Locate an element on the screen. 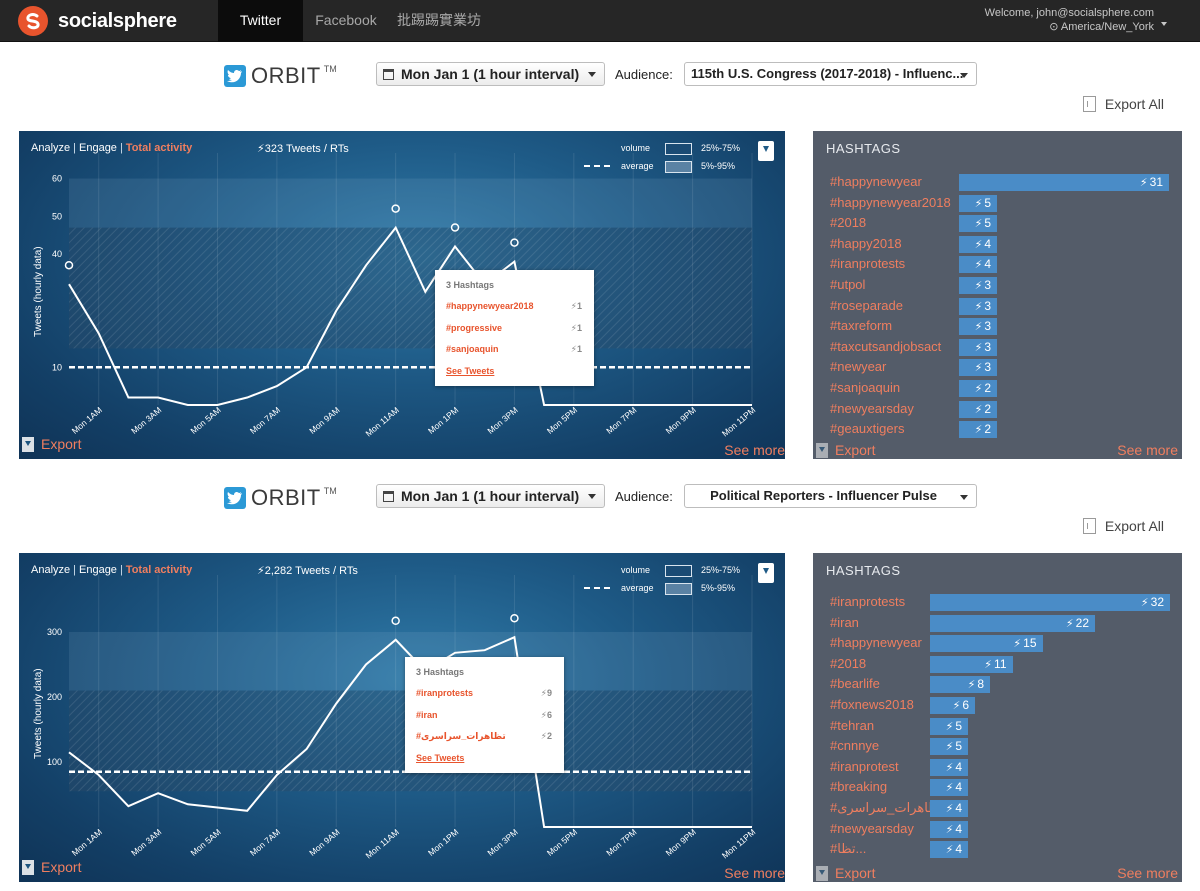 Image resolution: width=1200 pixels, height=891 pixels. hashtag-row: #foxnews2018 ⚡ 6 is located at coordinates (997, 705).